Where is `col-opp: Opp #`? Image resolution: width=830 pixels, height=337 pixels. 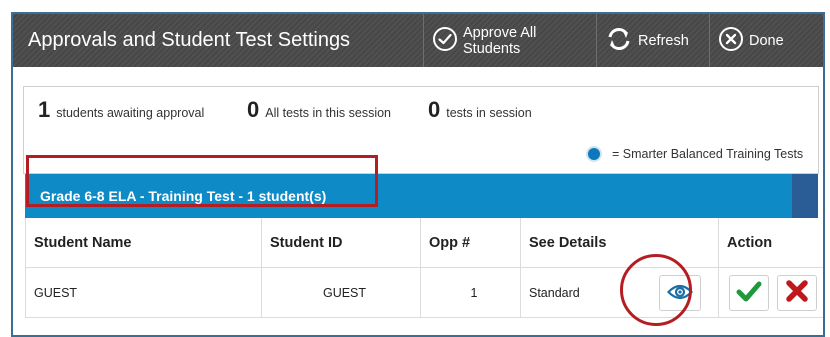 col-opp: Opp # is located at coordinates (470, 243).